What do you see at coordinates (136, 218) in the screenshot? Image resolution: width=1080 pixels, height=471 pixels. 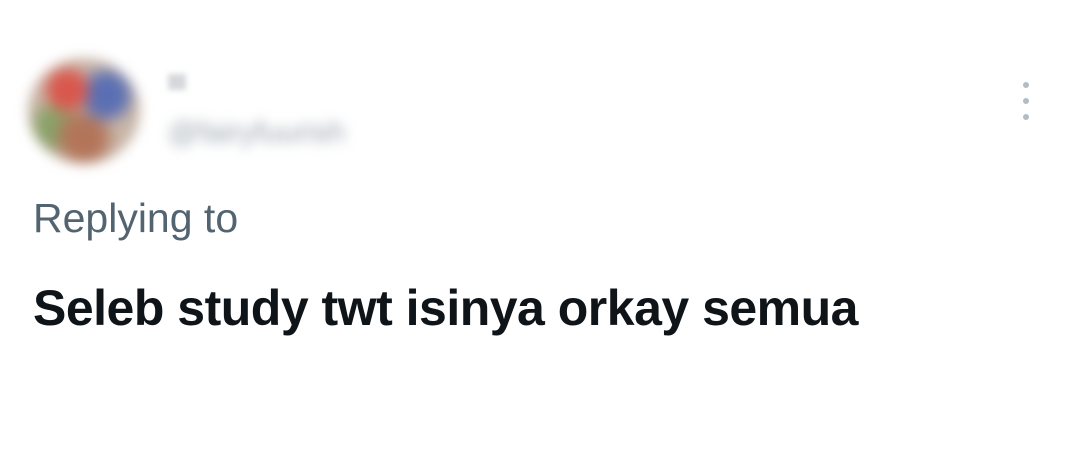 I see `replying-to-label: Replying to` at bounding box center [136, 218].